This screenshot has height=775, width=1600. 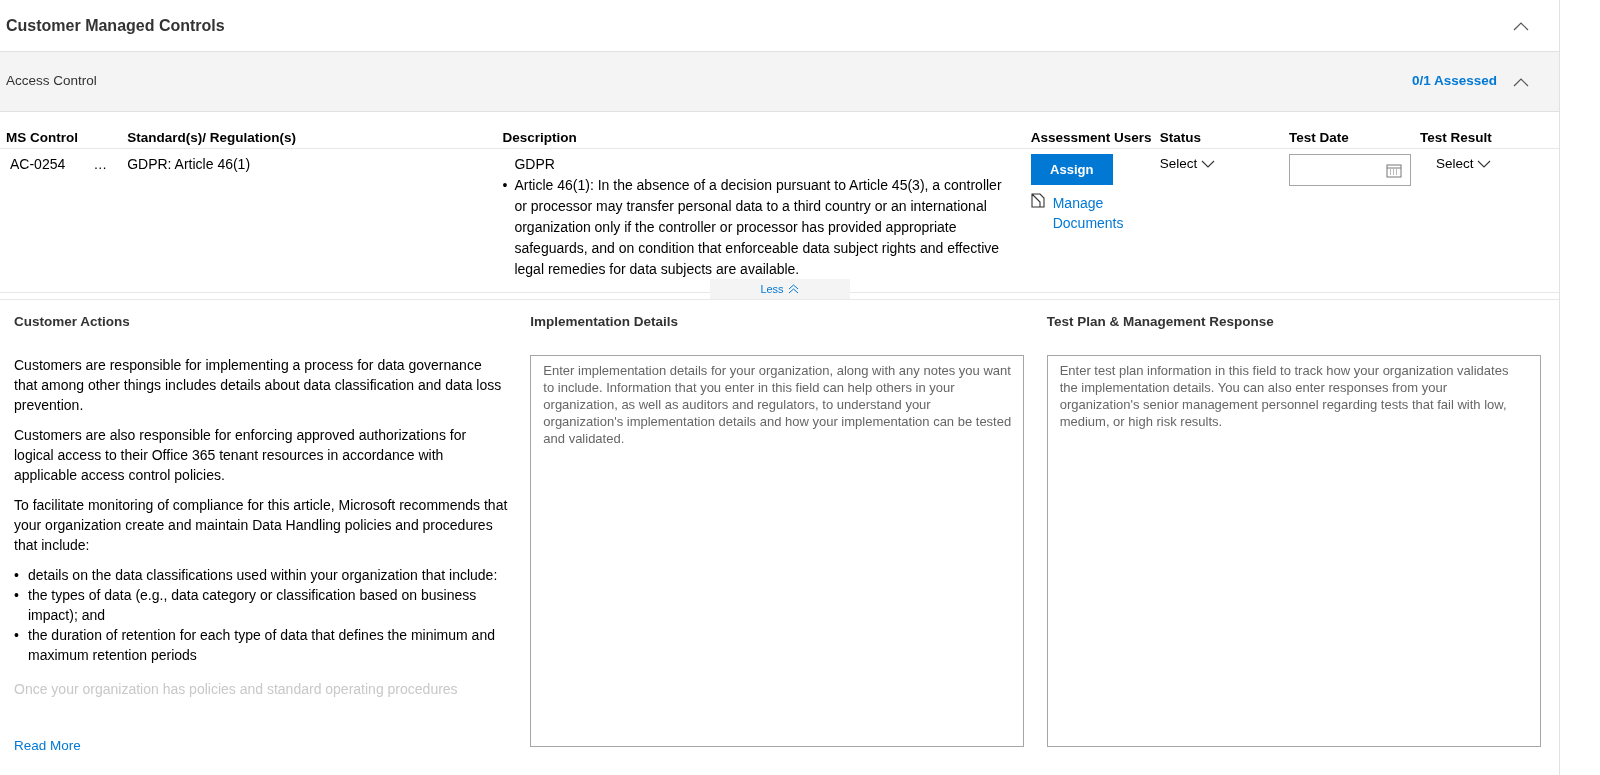 I want to click on column-header: Test Result, so click(x=1456, y=138).